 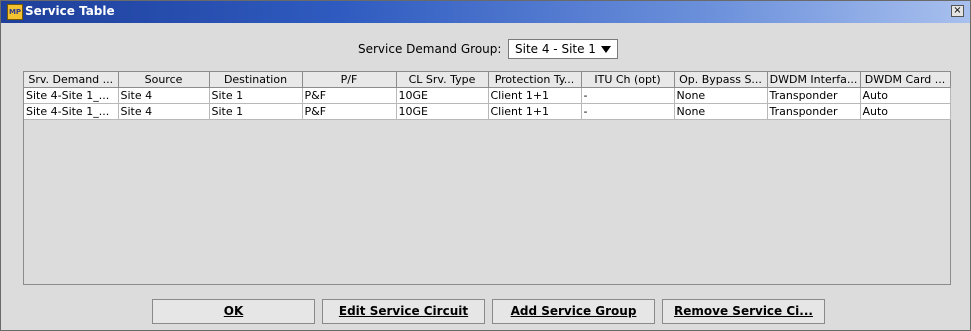 I want to click on ok-button: OK, so click(x=233, y=311).